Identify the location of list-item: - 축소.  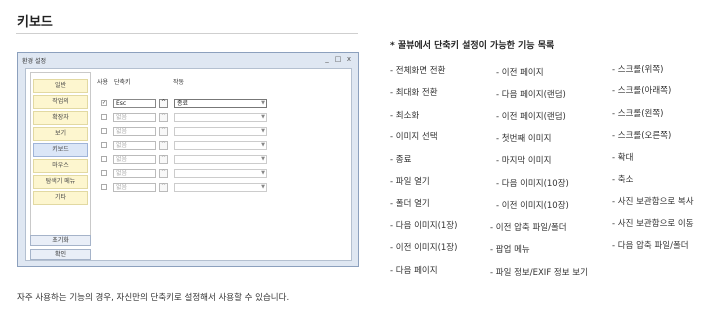
(623, 180).